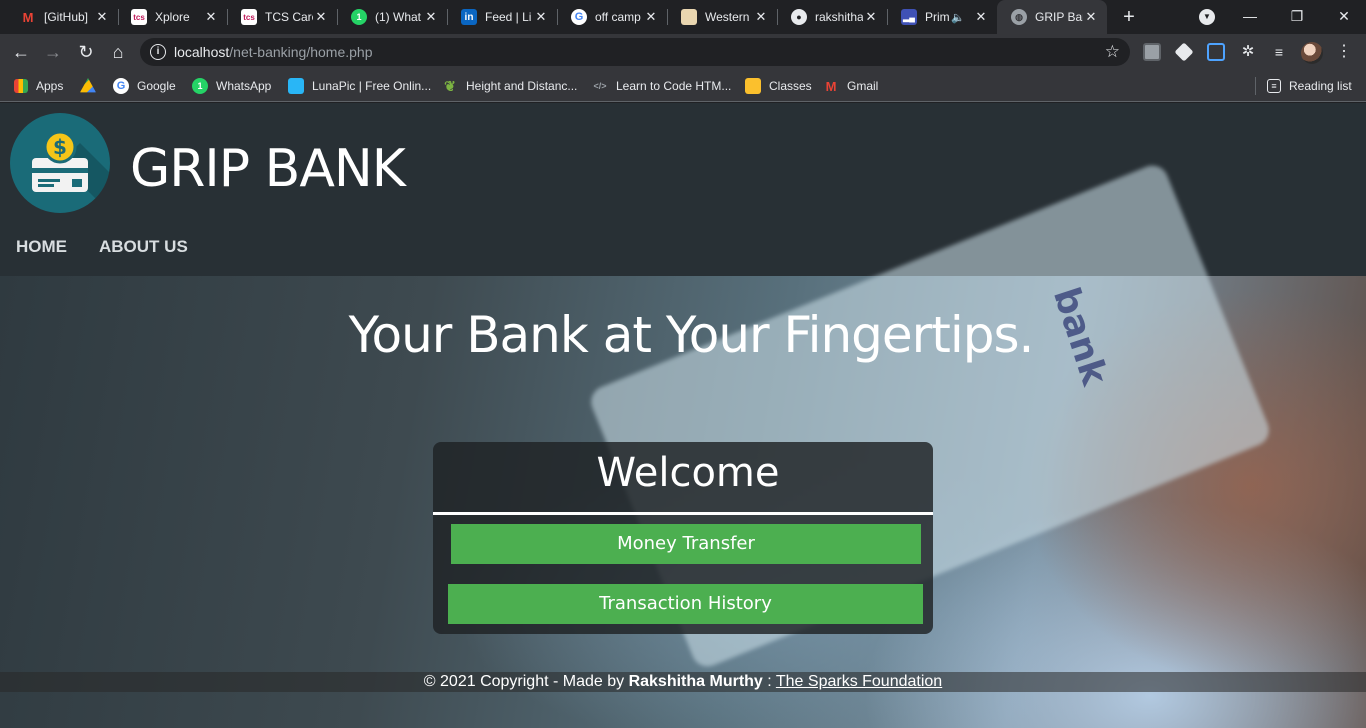 The image size is (1366, 728). Describe the element at coordinates (958, 17) in the screenshot. I see `speaker-icon: 🔈` at that location.